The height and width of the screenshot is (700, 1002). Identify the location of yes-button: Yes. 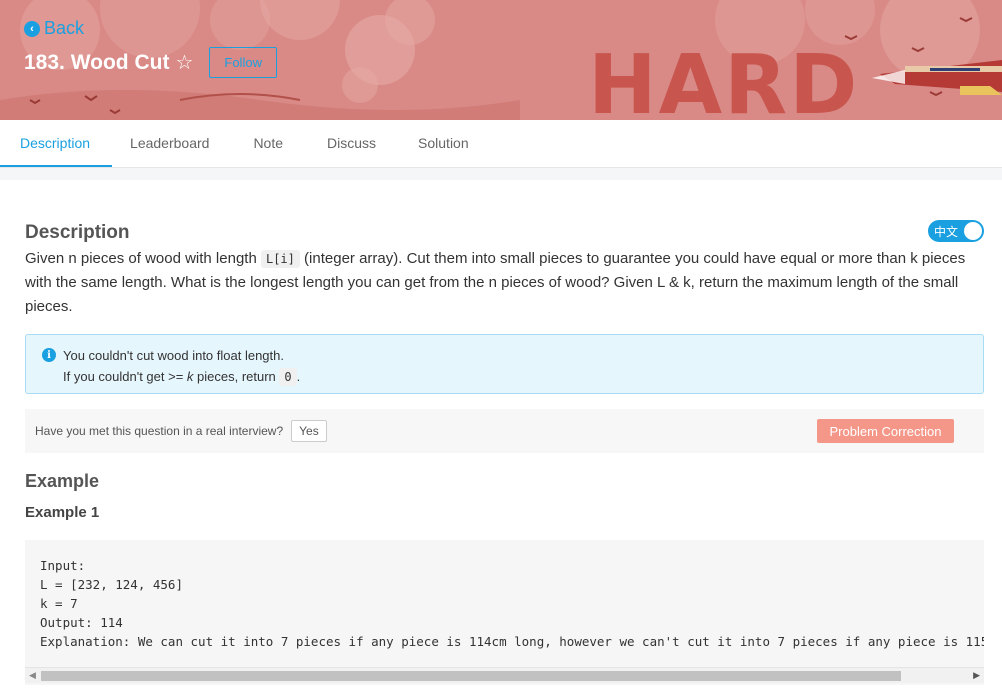
(309, 431).